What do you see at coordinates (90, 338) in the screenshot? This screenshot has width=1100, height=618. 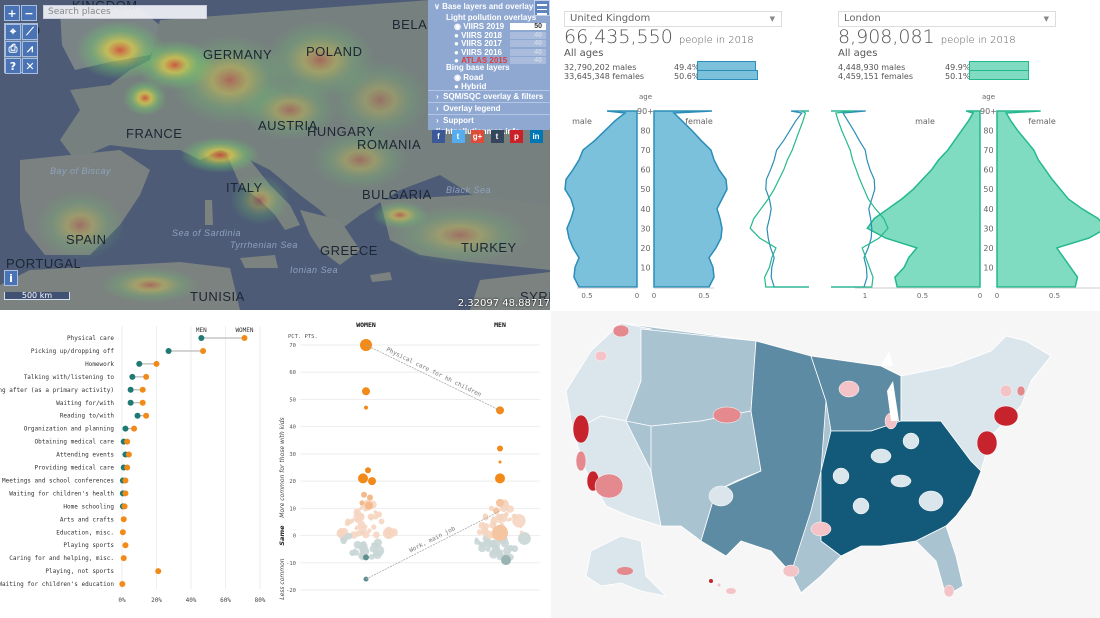 I see `category-label: Physical care` at bounding box center [90, 338].